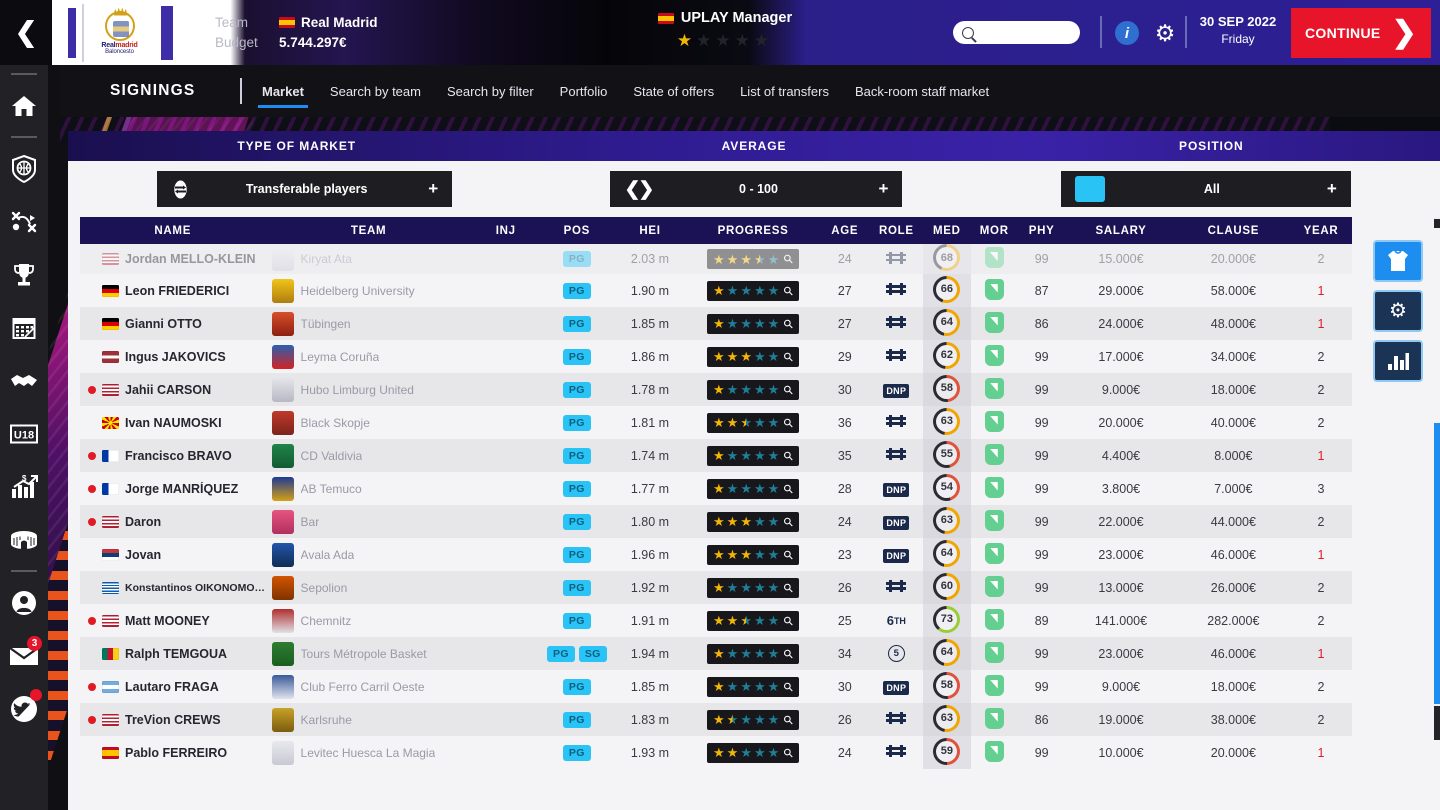  Describe the element at coordinates (1205, 189) in the screenshot. I see `position-filter: All +` at that location.